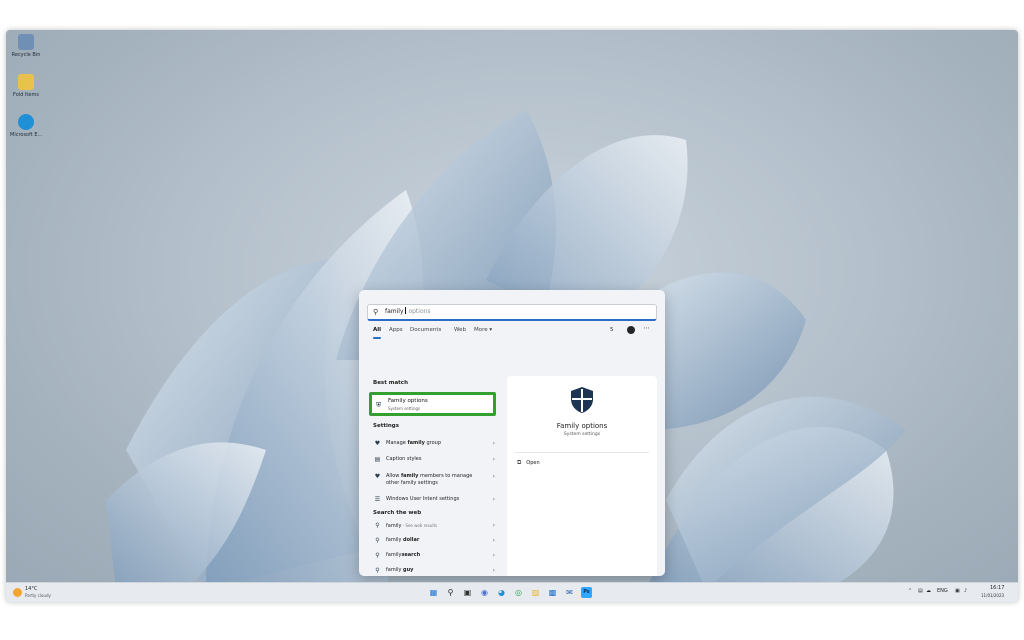 The height and width of the screenshot is (640, 1024). What do you see at coordinates (957, 591) in the screenshot?
I see `wifi-icon: ▣` at bounding box center [957, 591].